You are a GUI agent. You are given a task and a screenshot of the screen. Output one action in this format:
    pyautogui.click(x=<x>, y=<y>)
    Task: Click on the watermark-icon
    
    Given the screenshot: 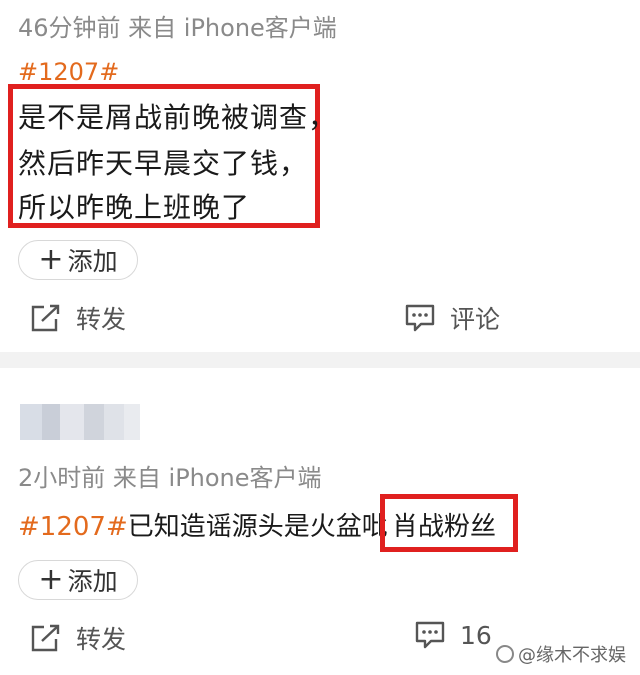 What is the action you would take?
    pyautogui.click(x=505, y=654)
    